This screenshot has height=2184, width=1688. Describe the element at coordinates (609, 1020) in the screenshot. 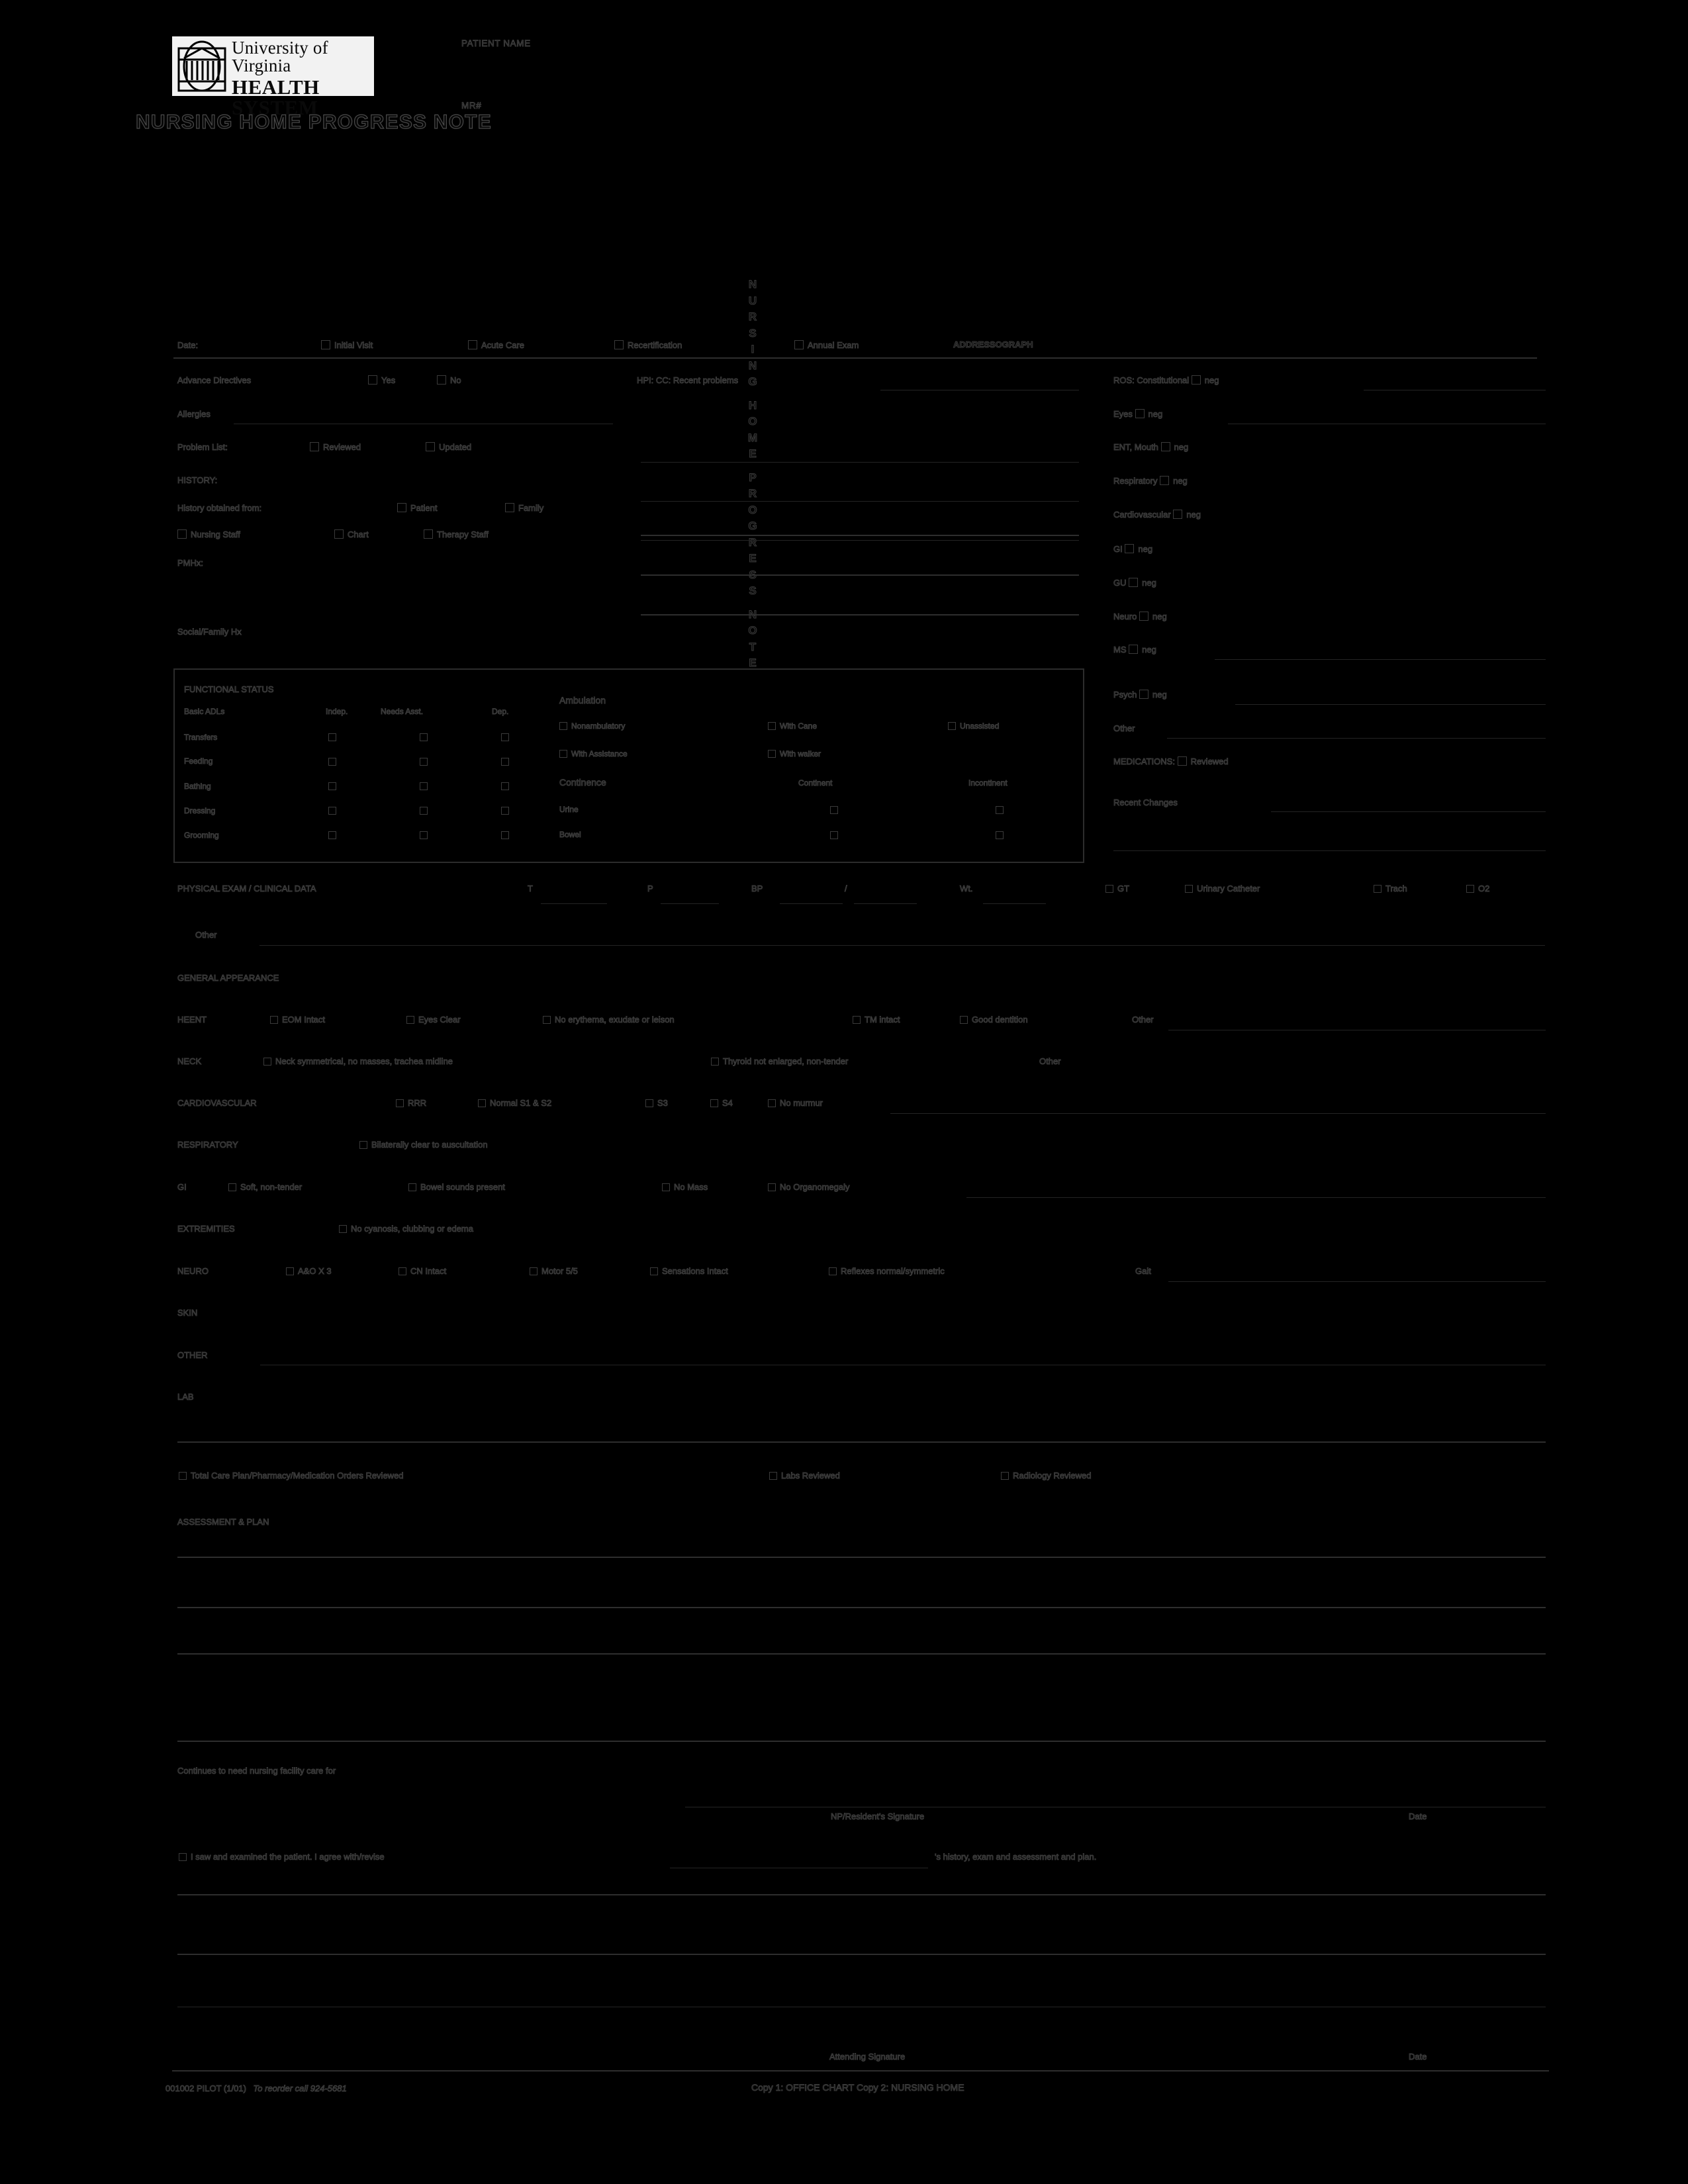

I see `heent-no-erythema: No erythema, exudate or leison` at that location.